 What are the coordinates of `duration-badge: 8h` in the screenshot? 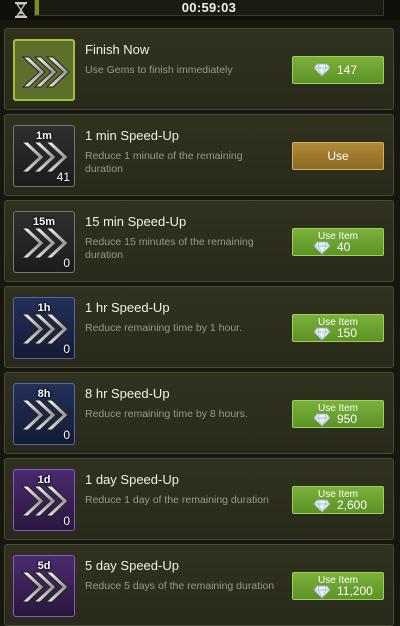 It's located at (44, 394).